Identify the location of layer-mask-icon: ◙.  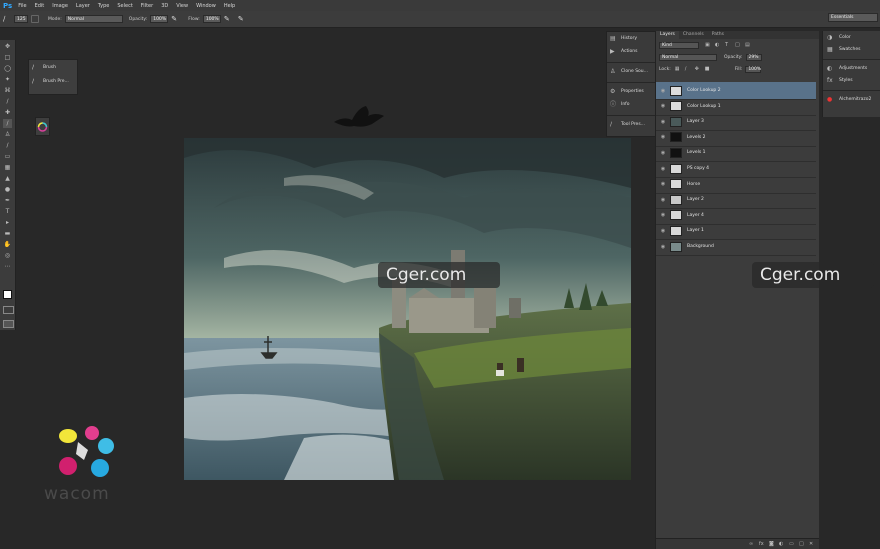
(771, 544).